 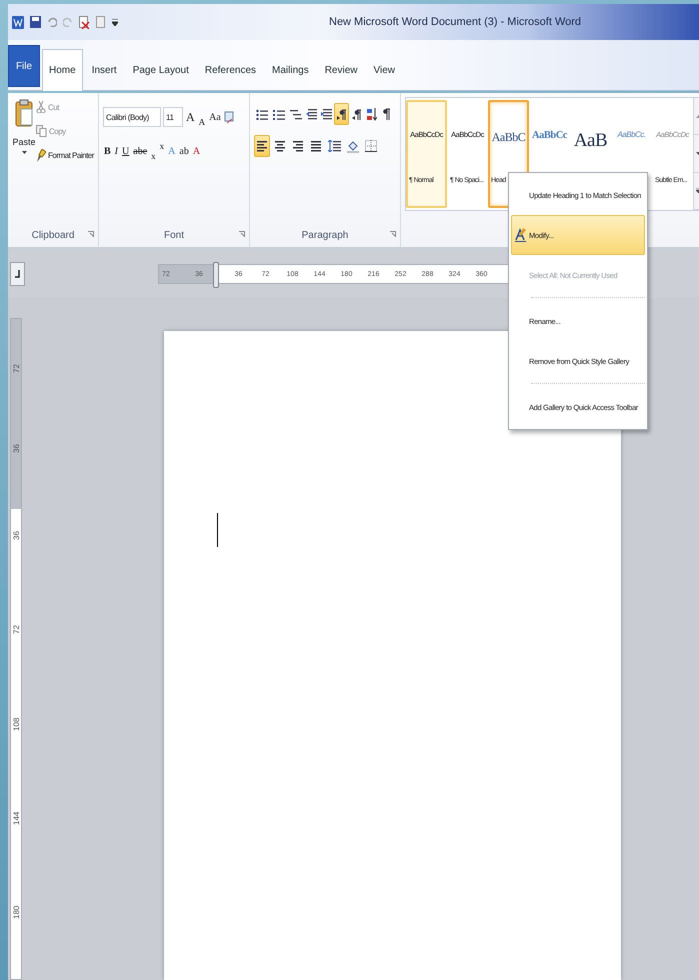 What do you see at coordinates (53, 235) in the screenshot?
I see `group-label: Clipboard` at bounding box center [53, 235].